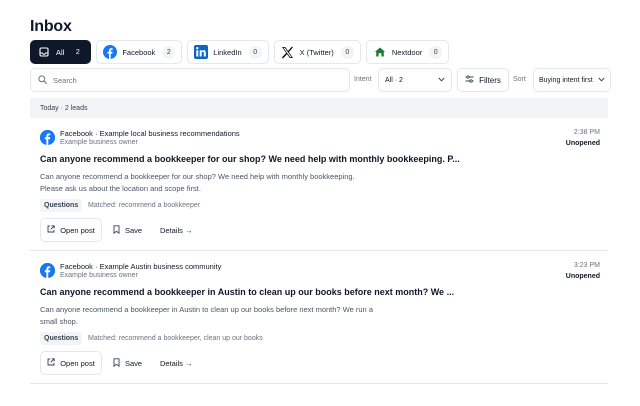 This screenshot has width=640, height=406. I want to click on tab-nextdoor: Nextdoor 0, so click(407, 52).